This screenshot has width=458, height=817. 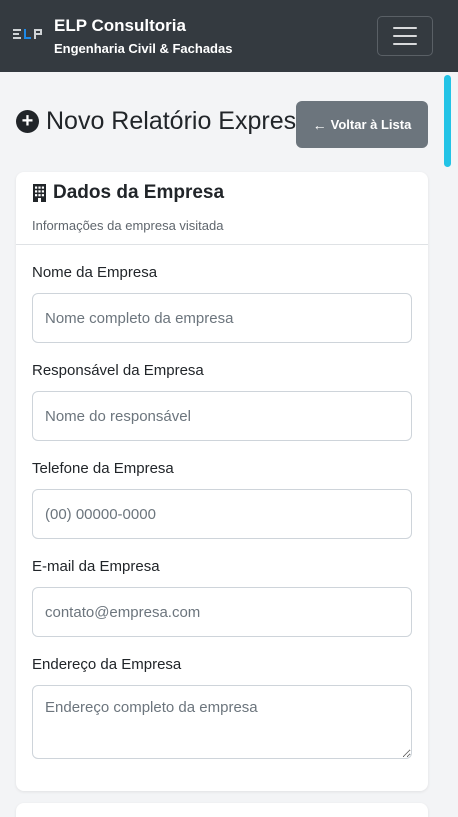 What do you see at coordinates (143, 48) in the screenshot?
I see `brand-subtitle: Engenharia Civil & Fachadas` at bounding box center [143, 48].